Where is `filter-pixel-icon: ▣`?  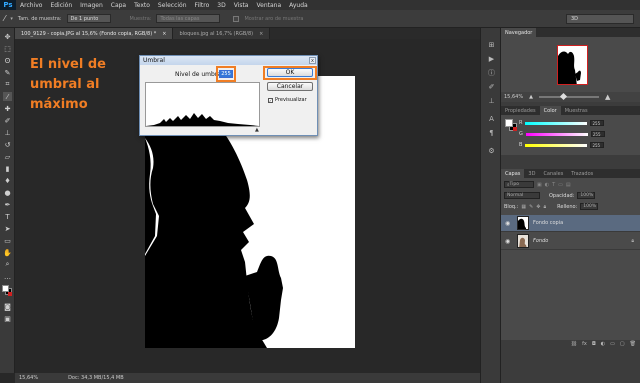 filter-pixel-icon: ▣ is located at coordinates (539, 185).